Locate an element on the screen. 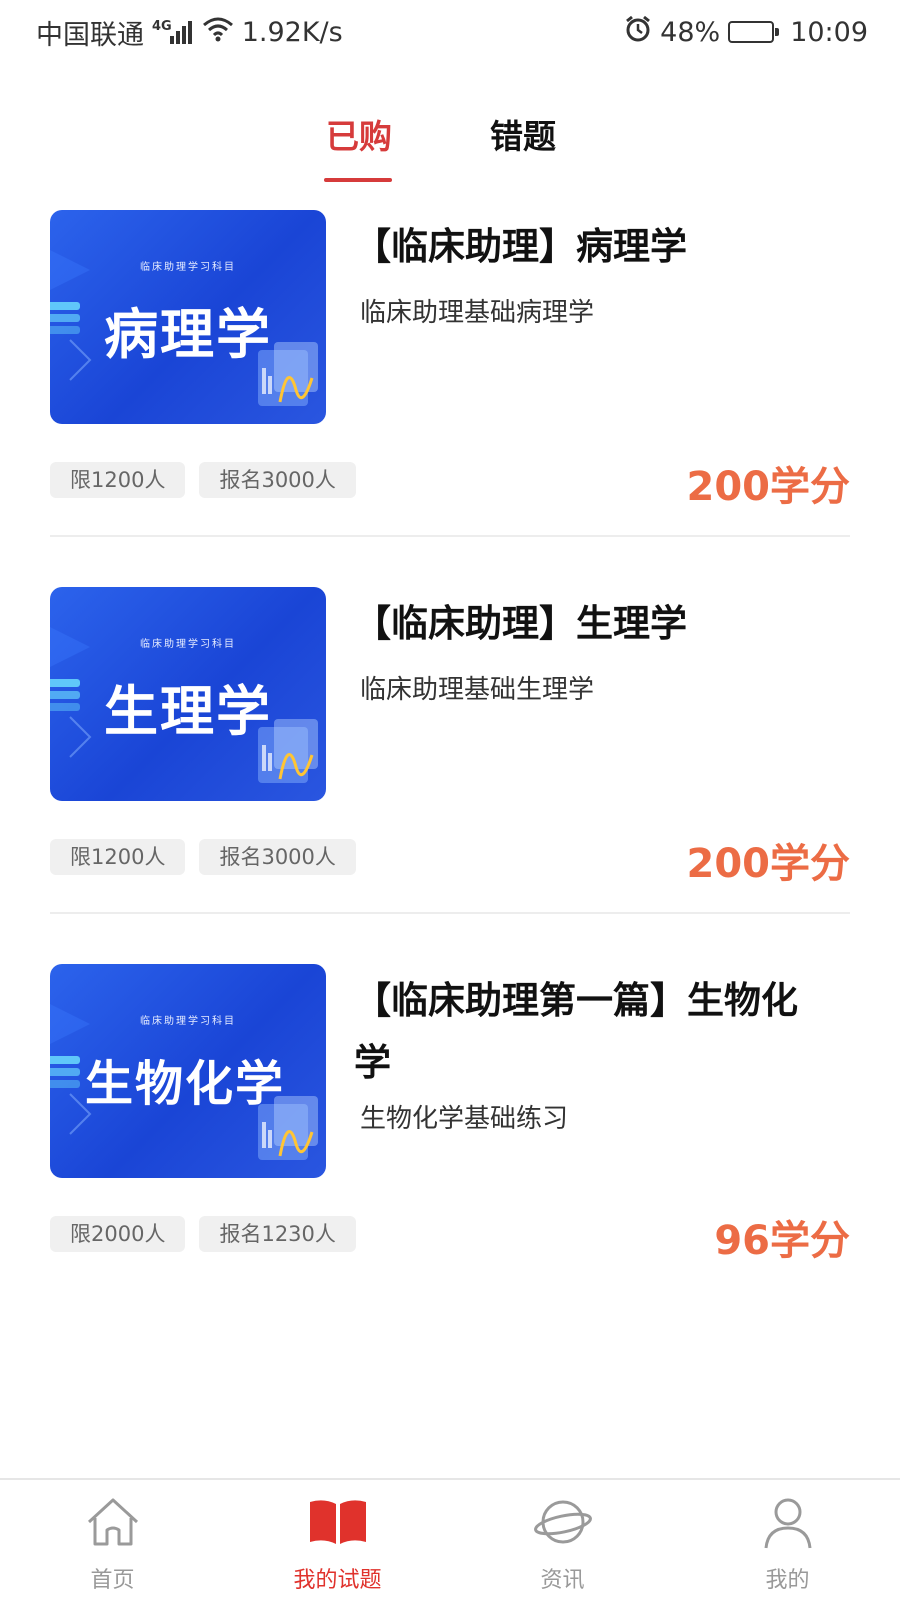  nav-item-news: 资讯 is located at coordinates (562, 1540).